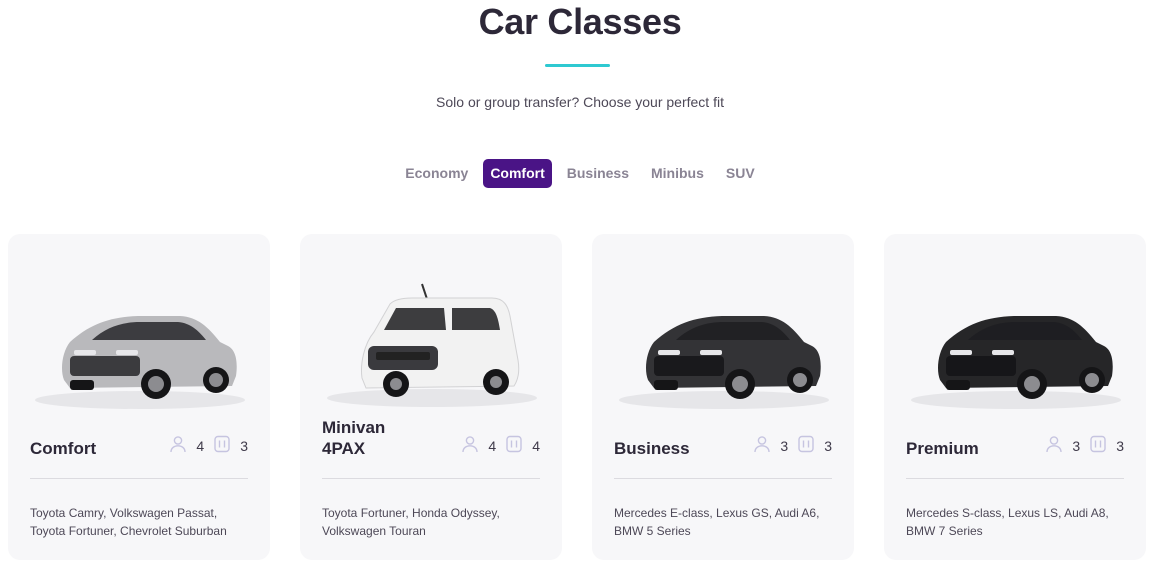 The image size is (1160, 572). Describe the element at coordinates (436, 173) in the screenshot. I see `tab-economy: Economy` at that location.